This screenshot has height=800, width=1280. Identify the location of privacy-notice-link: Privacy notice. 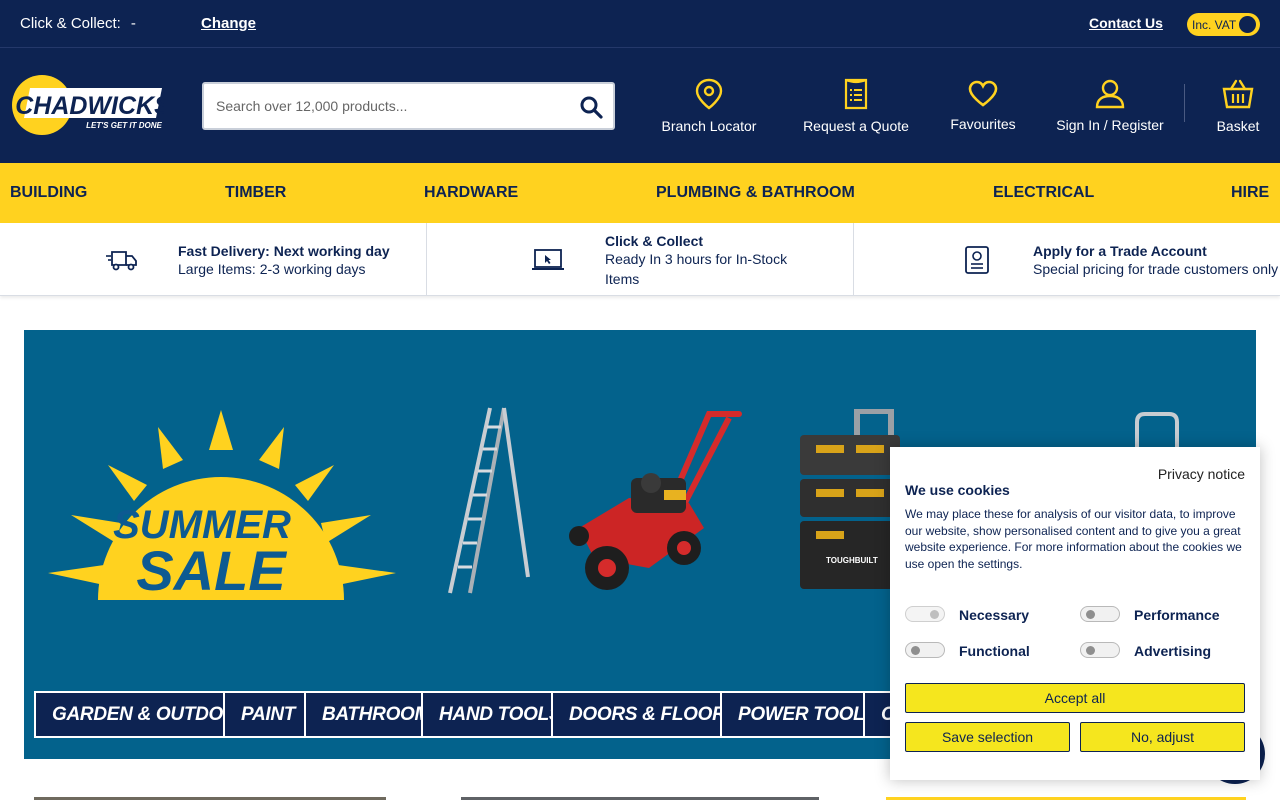
(1201, 474).